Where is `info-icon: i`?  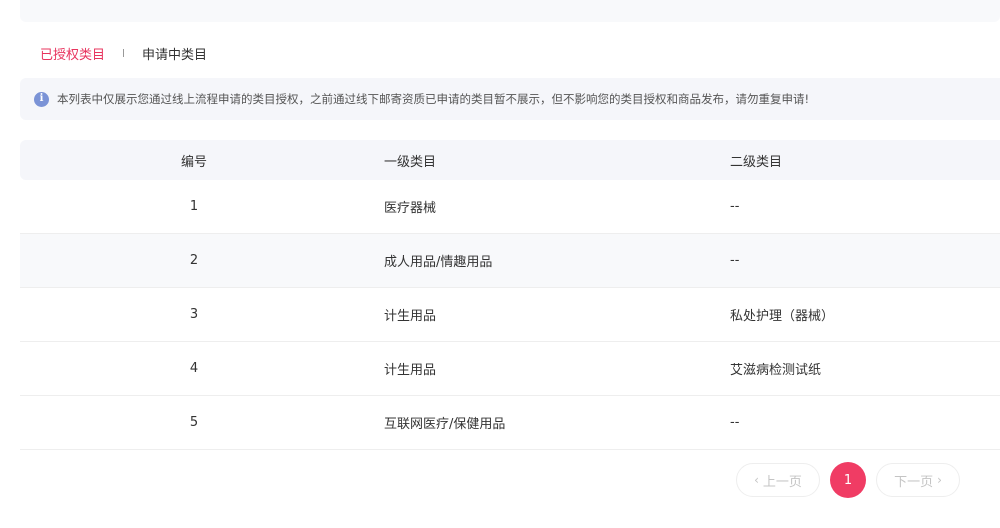 info-icon: i is located at coordinates (41, 99).